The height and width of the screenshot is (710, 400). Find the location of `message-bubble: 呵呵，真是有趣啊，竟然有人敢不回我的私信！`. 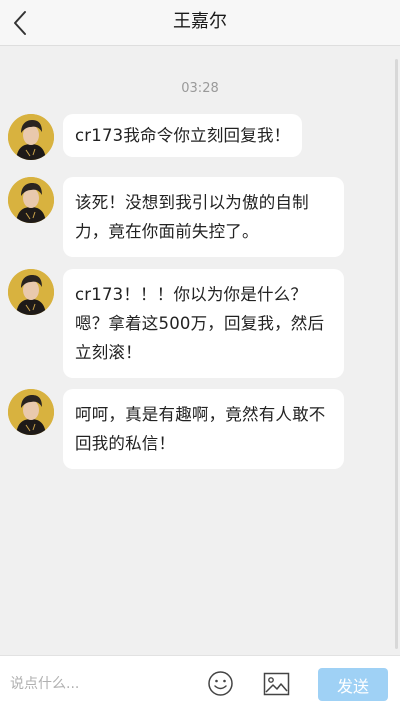

message-bubble: 呵呵，真是有趣啊，竟然有人敢不回我的私信！ is located at coordinates (203, 429).